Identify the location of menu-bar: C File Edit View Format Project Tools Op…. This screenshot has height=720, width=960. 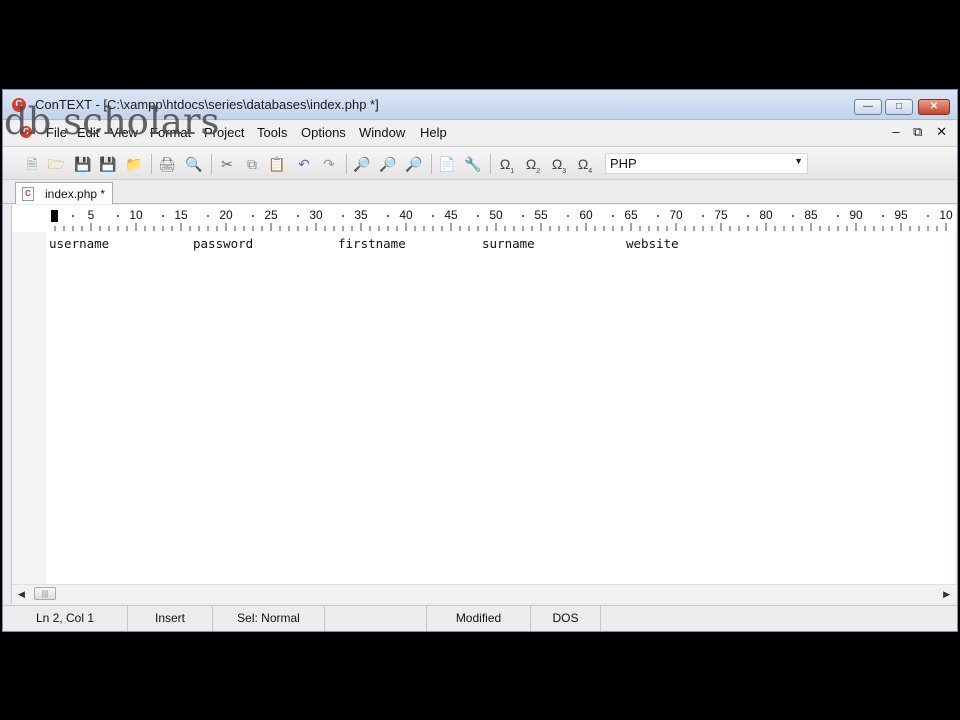
(480, 132).